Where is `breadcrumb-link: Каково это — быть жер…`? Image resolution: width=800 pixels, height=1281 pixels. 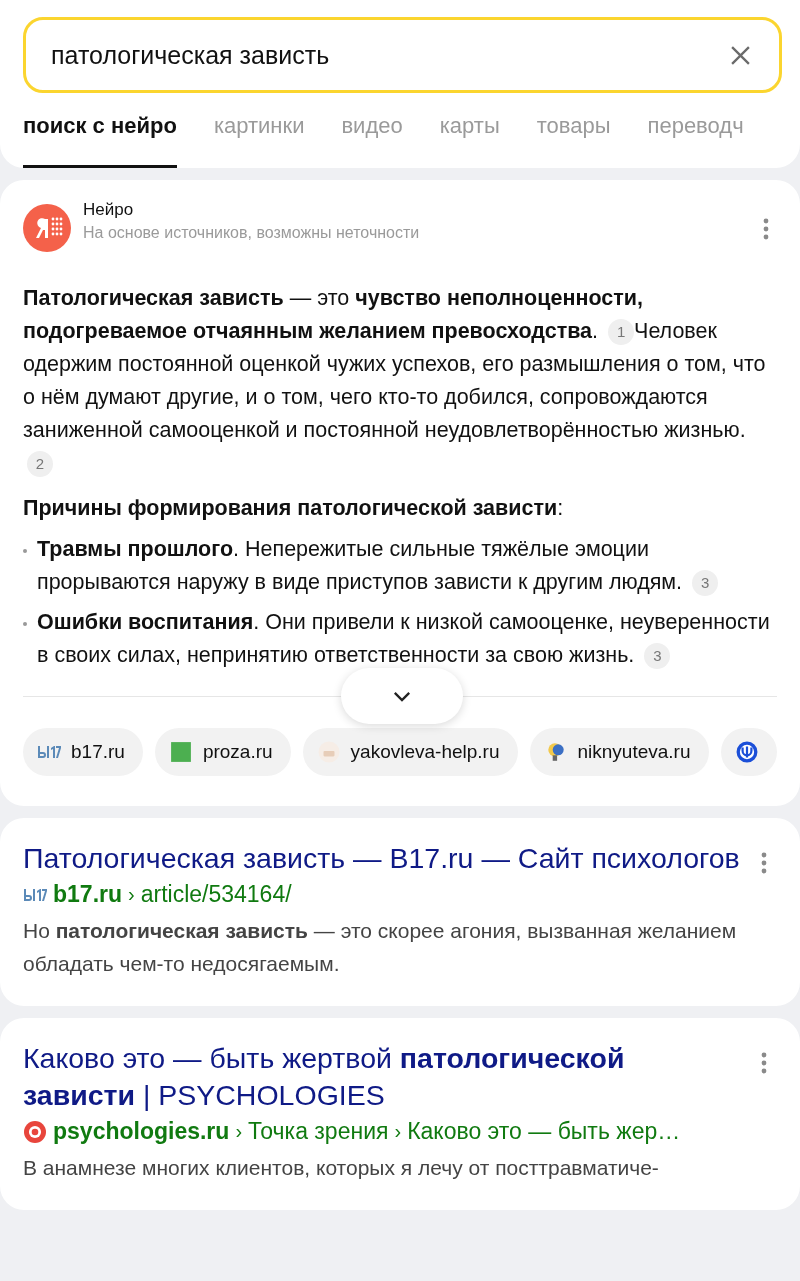 breadcrumb-link: Каково это — быть жер… is located at coordinates (544, 1131).